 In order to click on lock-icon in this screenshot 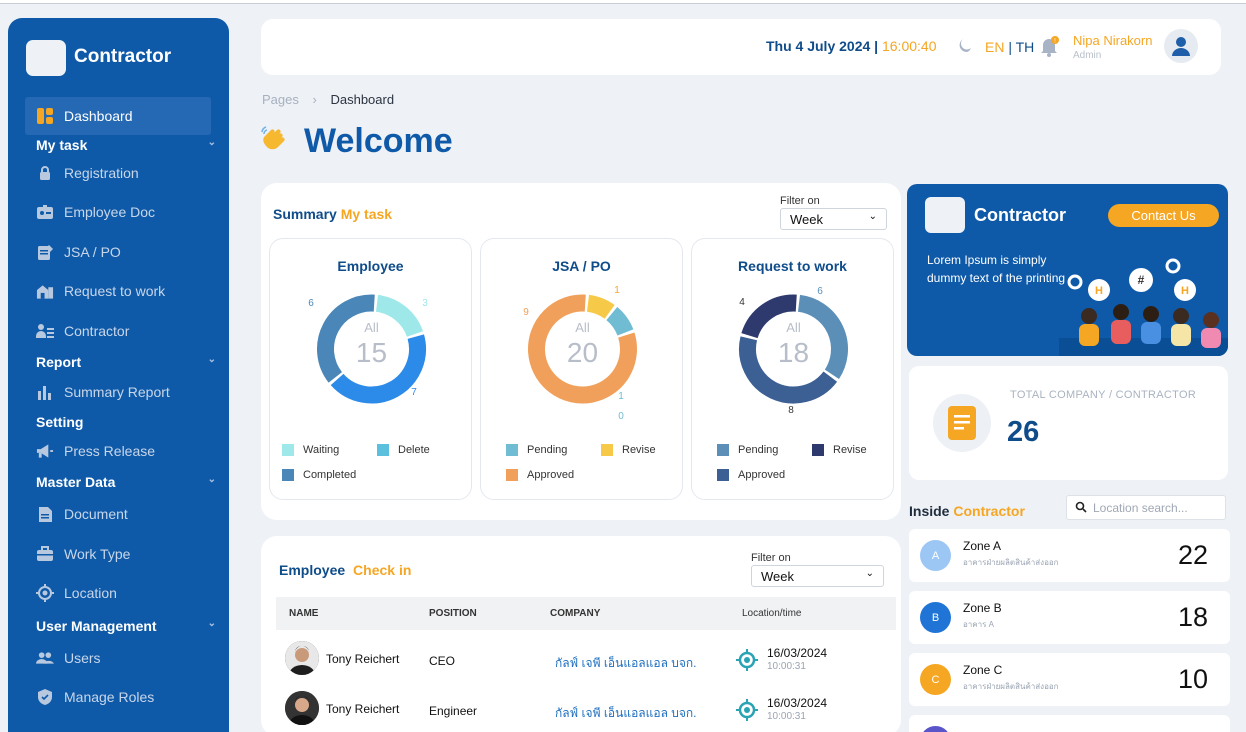, I will do `click(45, 173)`.